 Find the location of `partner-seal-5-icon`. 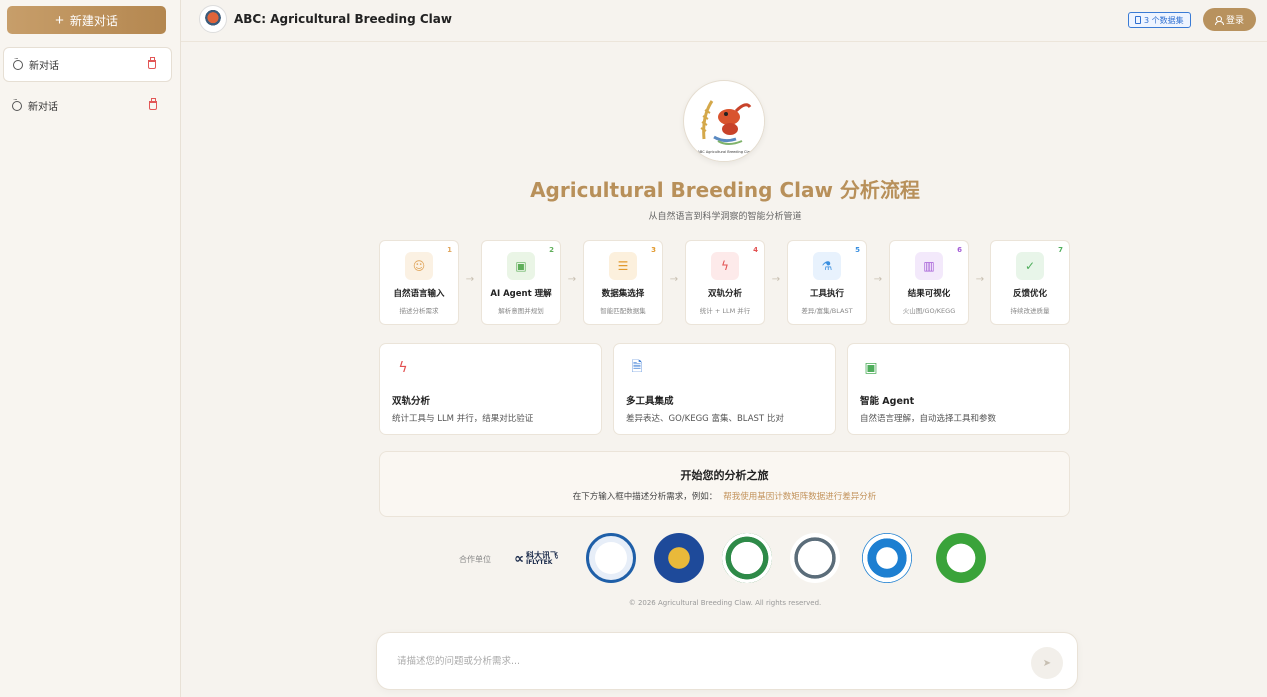

partner-seal-5-icon is located at coordinates (887, 558).